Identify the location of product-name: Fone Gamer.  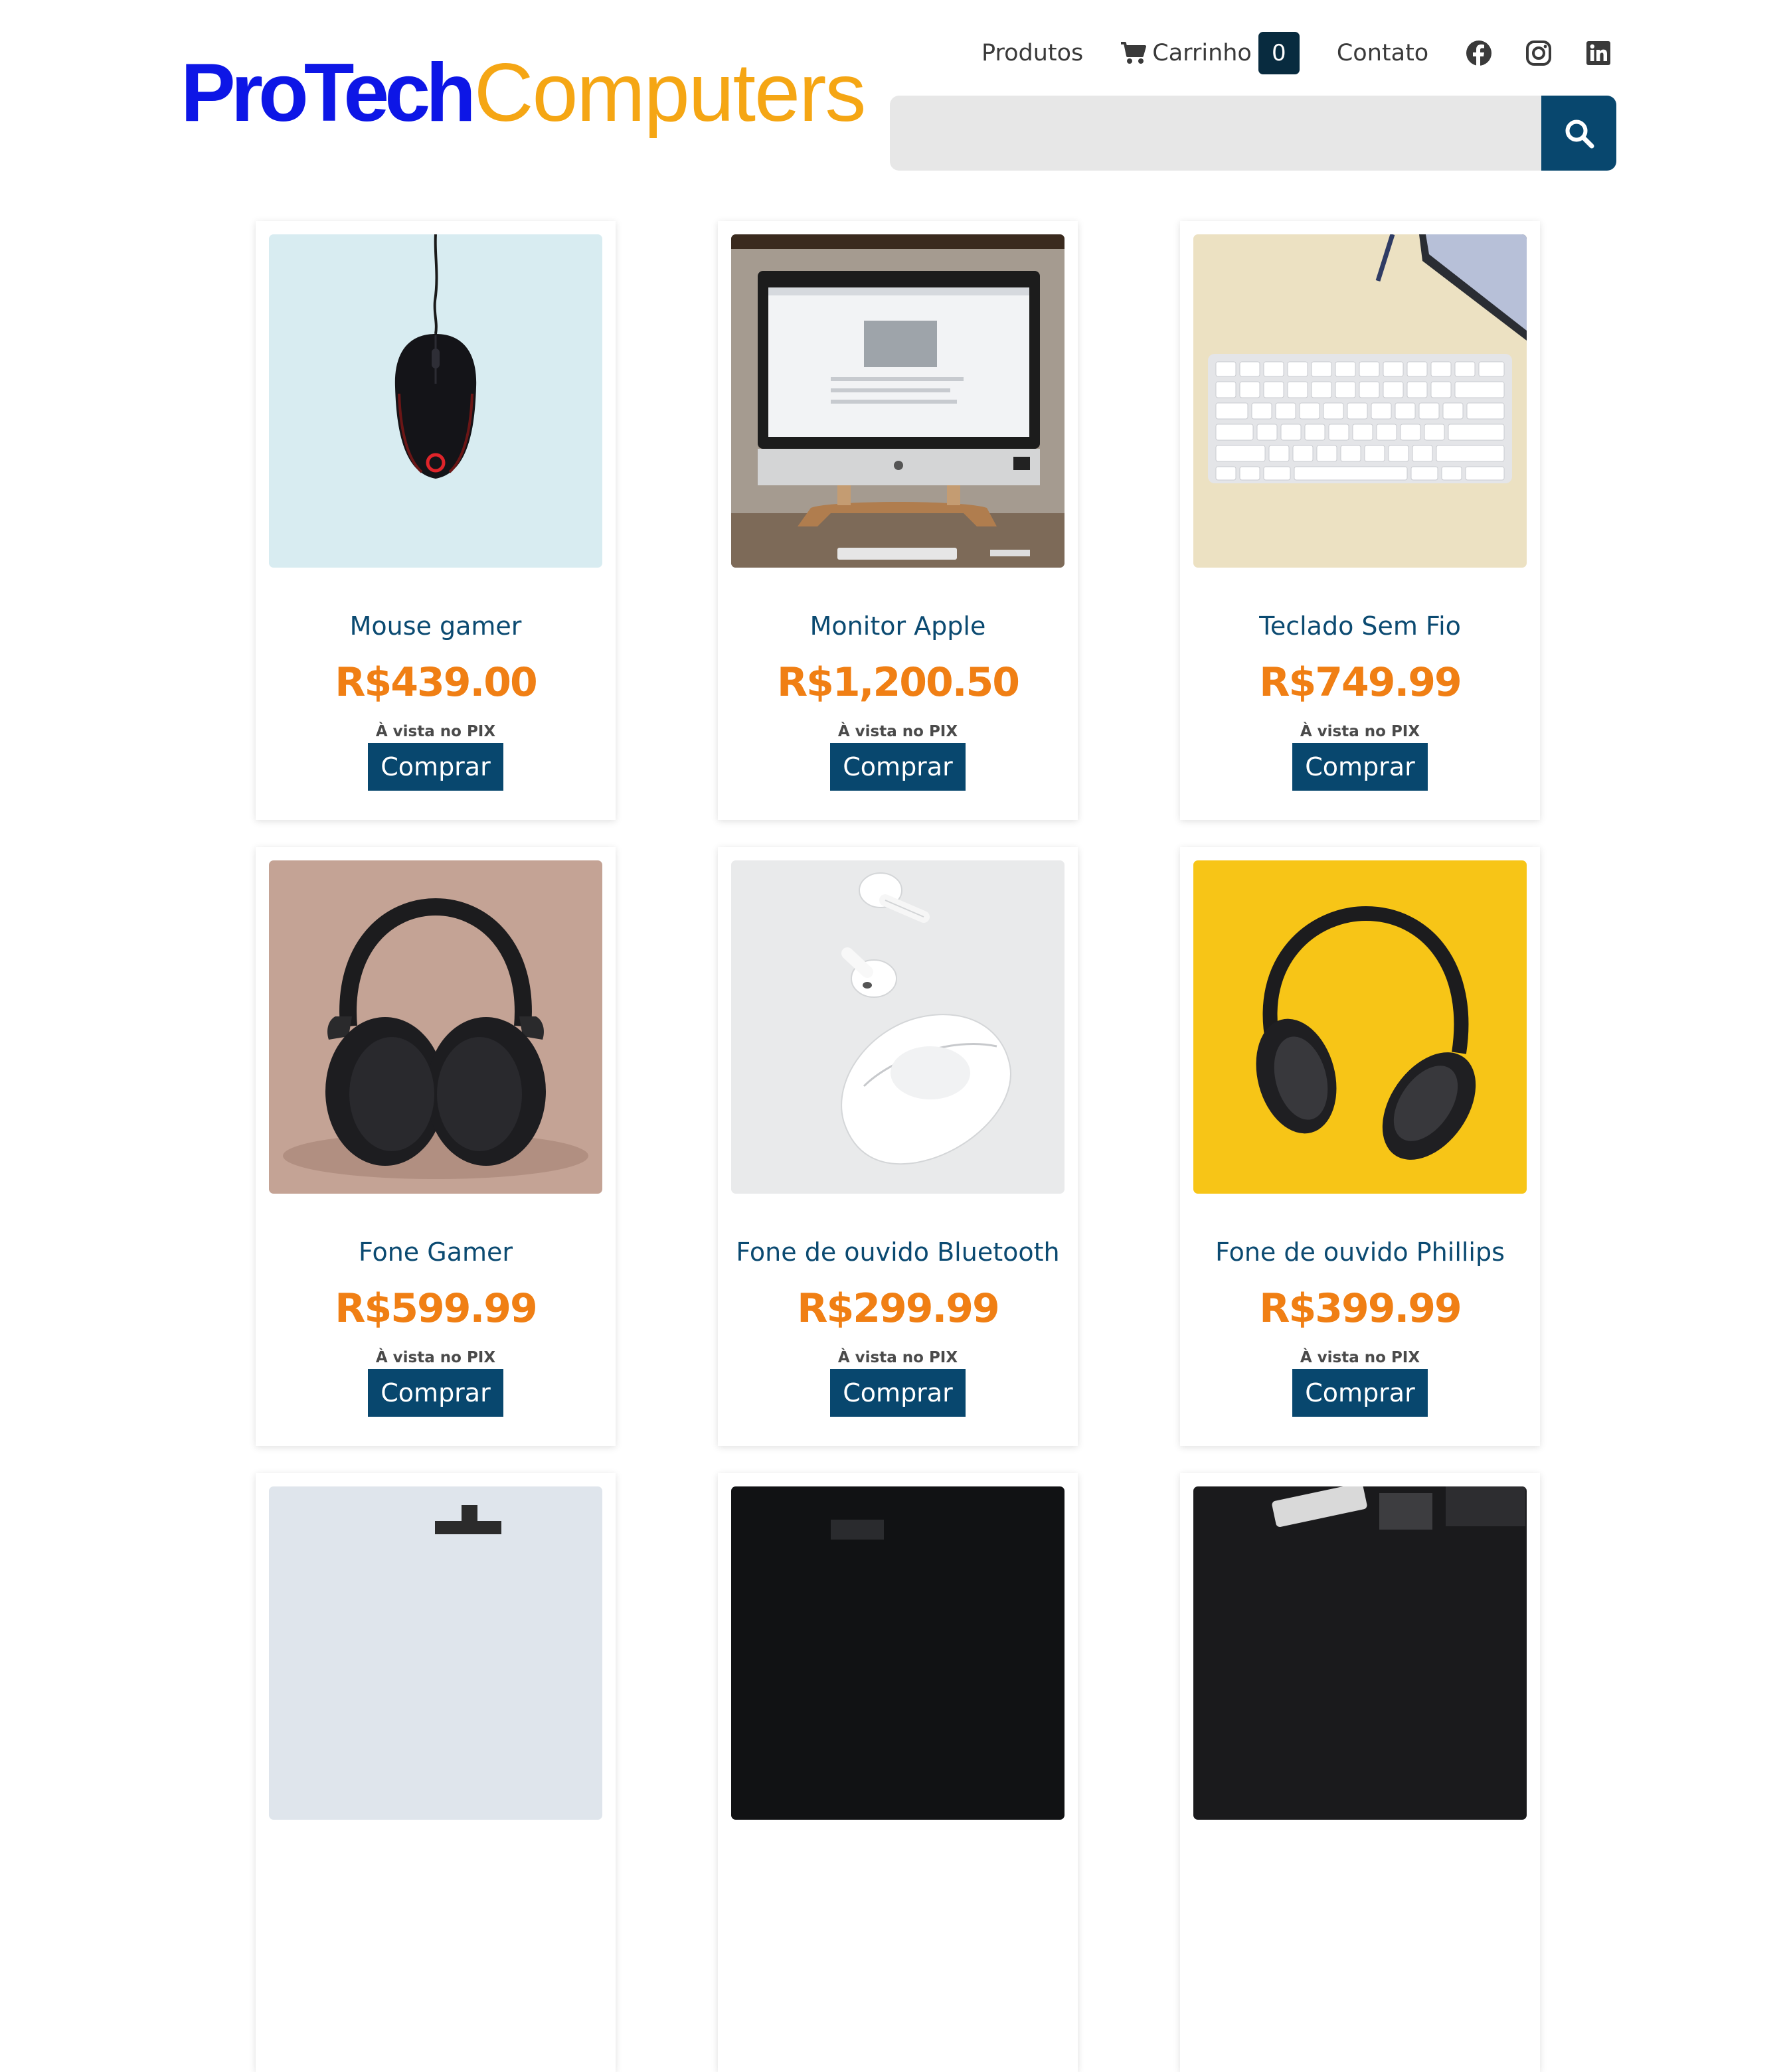
(436, 1252).